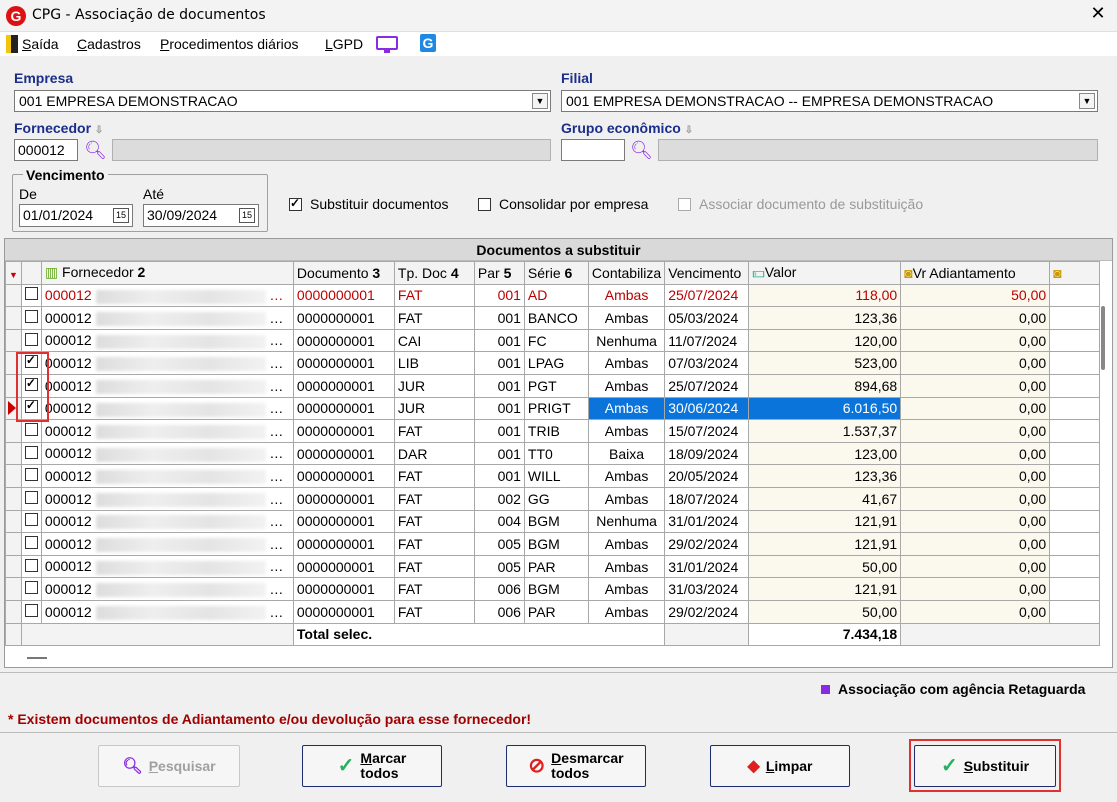  I want to click on menu-lgpd: LGPD, so click(344, 44).